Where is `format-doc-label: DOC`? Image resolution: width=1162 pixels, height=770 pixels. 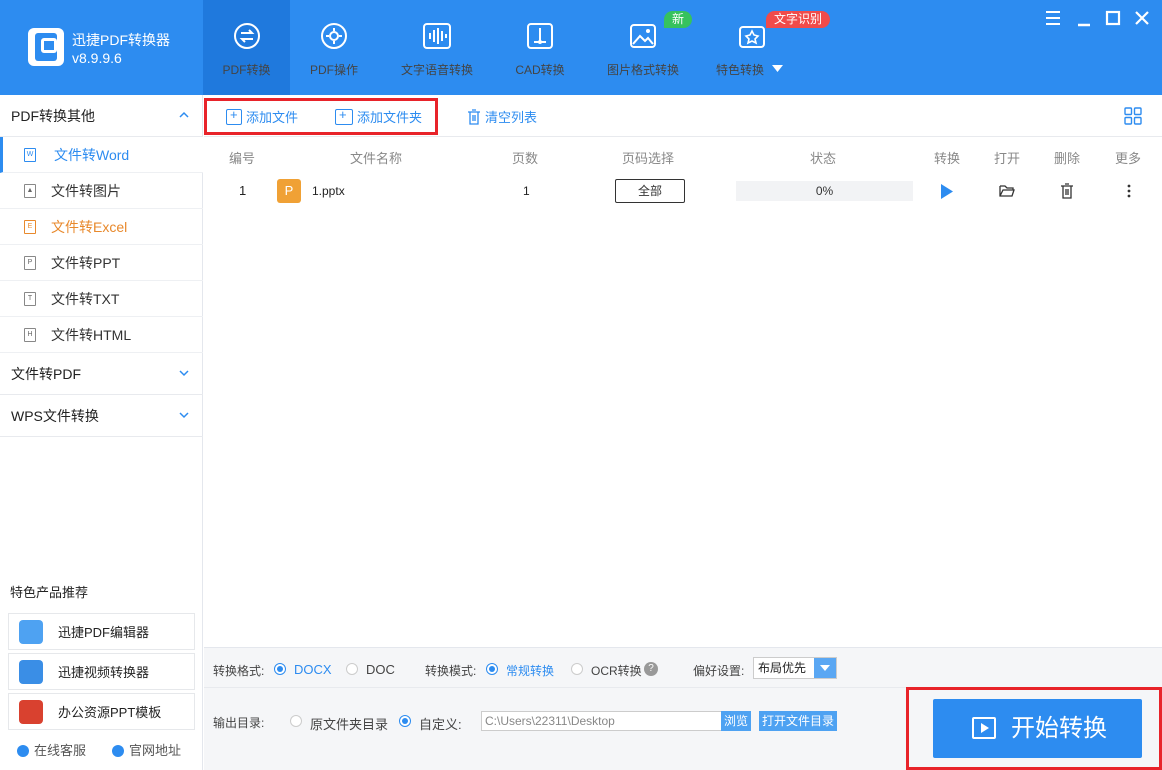 format-doc-label: DOC is located at coordinates (380, 669).